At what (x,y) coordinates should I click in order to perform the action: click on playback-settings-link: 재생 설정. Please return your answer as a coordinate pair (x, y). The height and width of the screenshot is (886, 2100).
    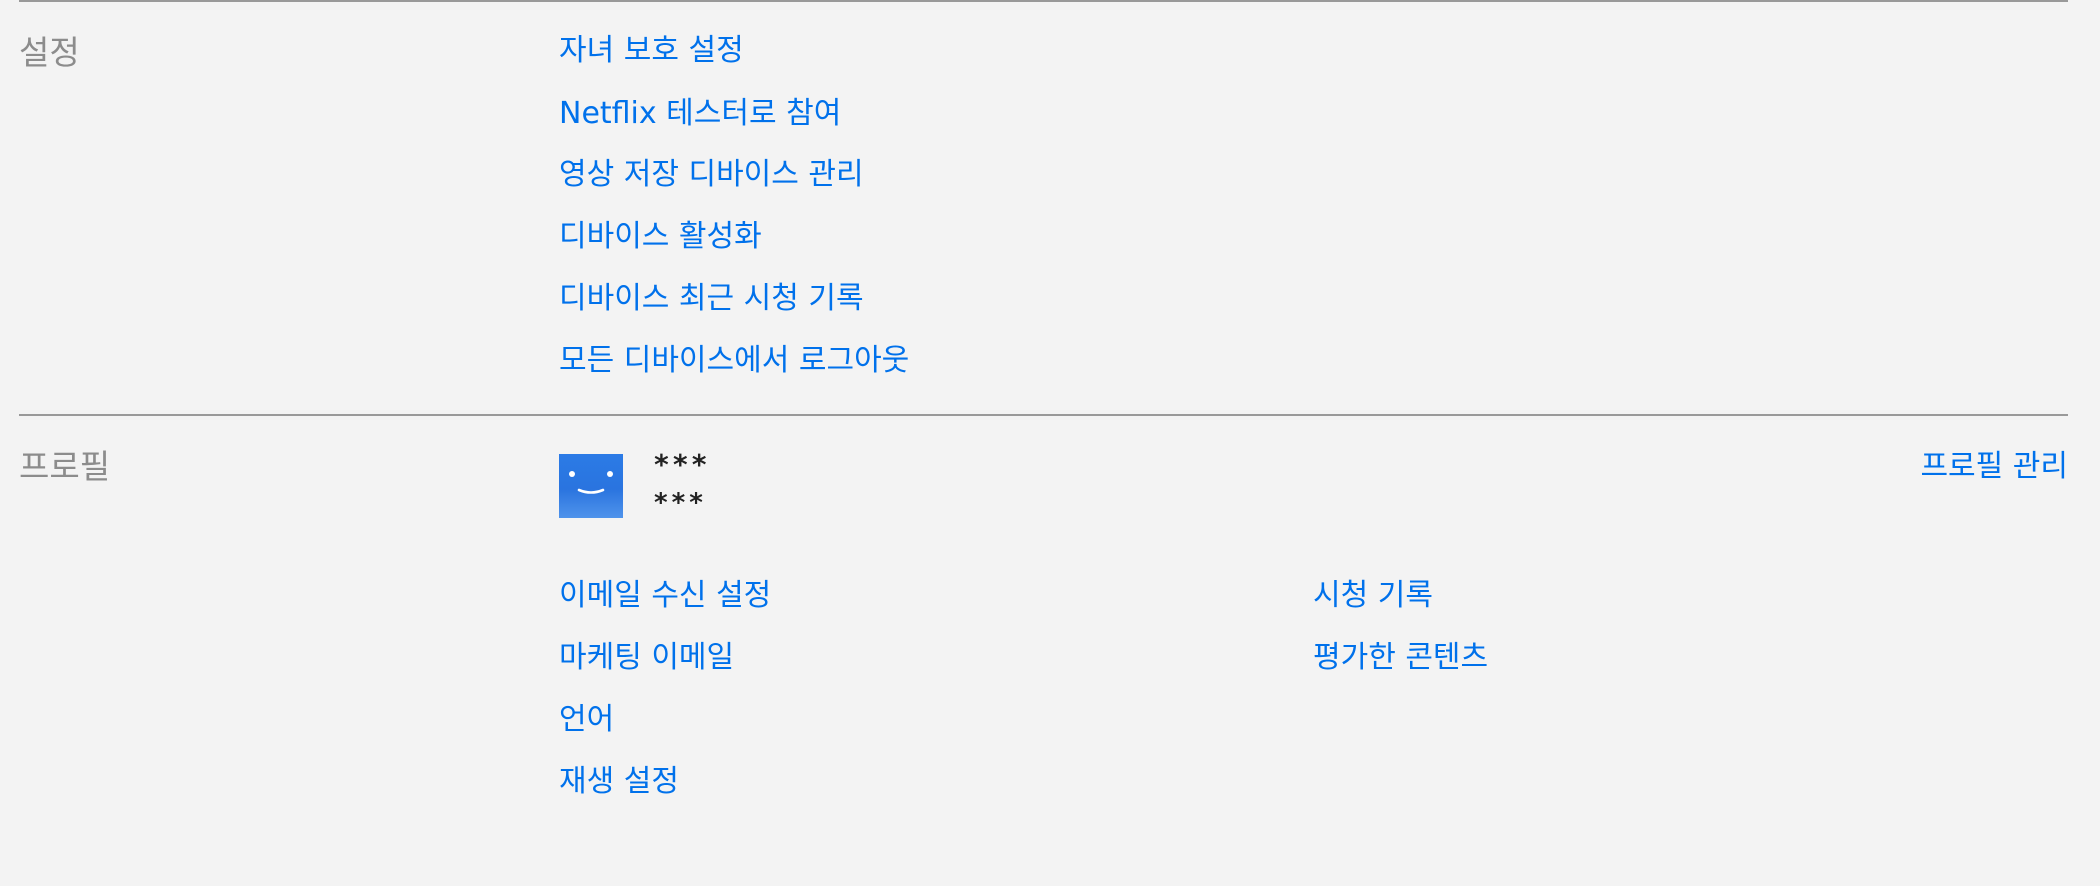
    Looking at the image, I should click on (619, 782).